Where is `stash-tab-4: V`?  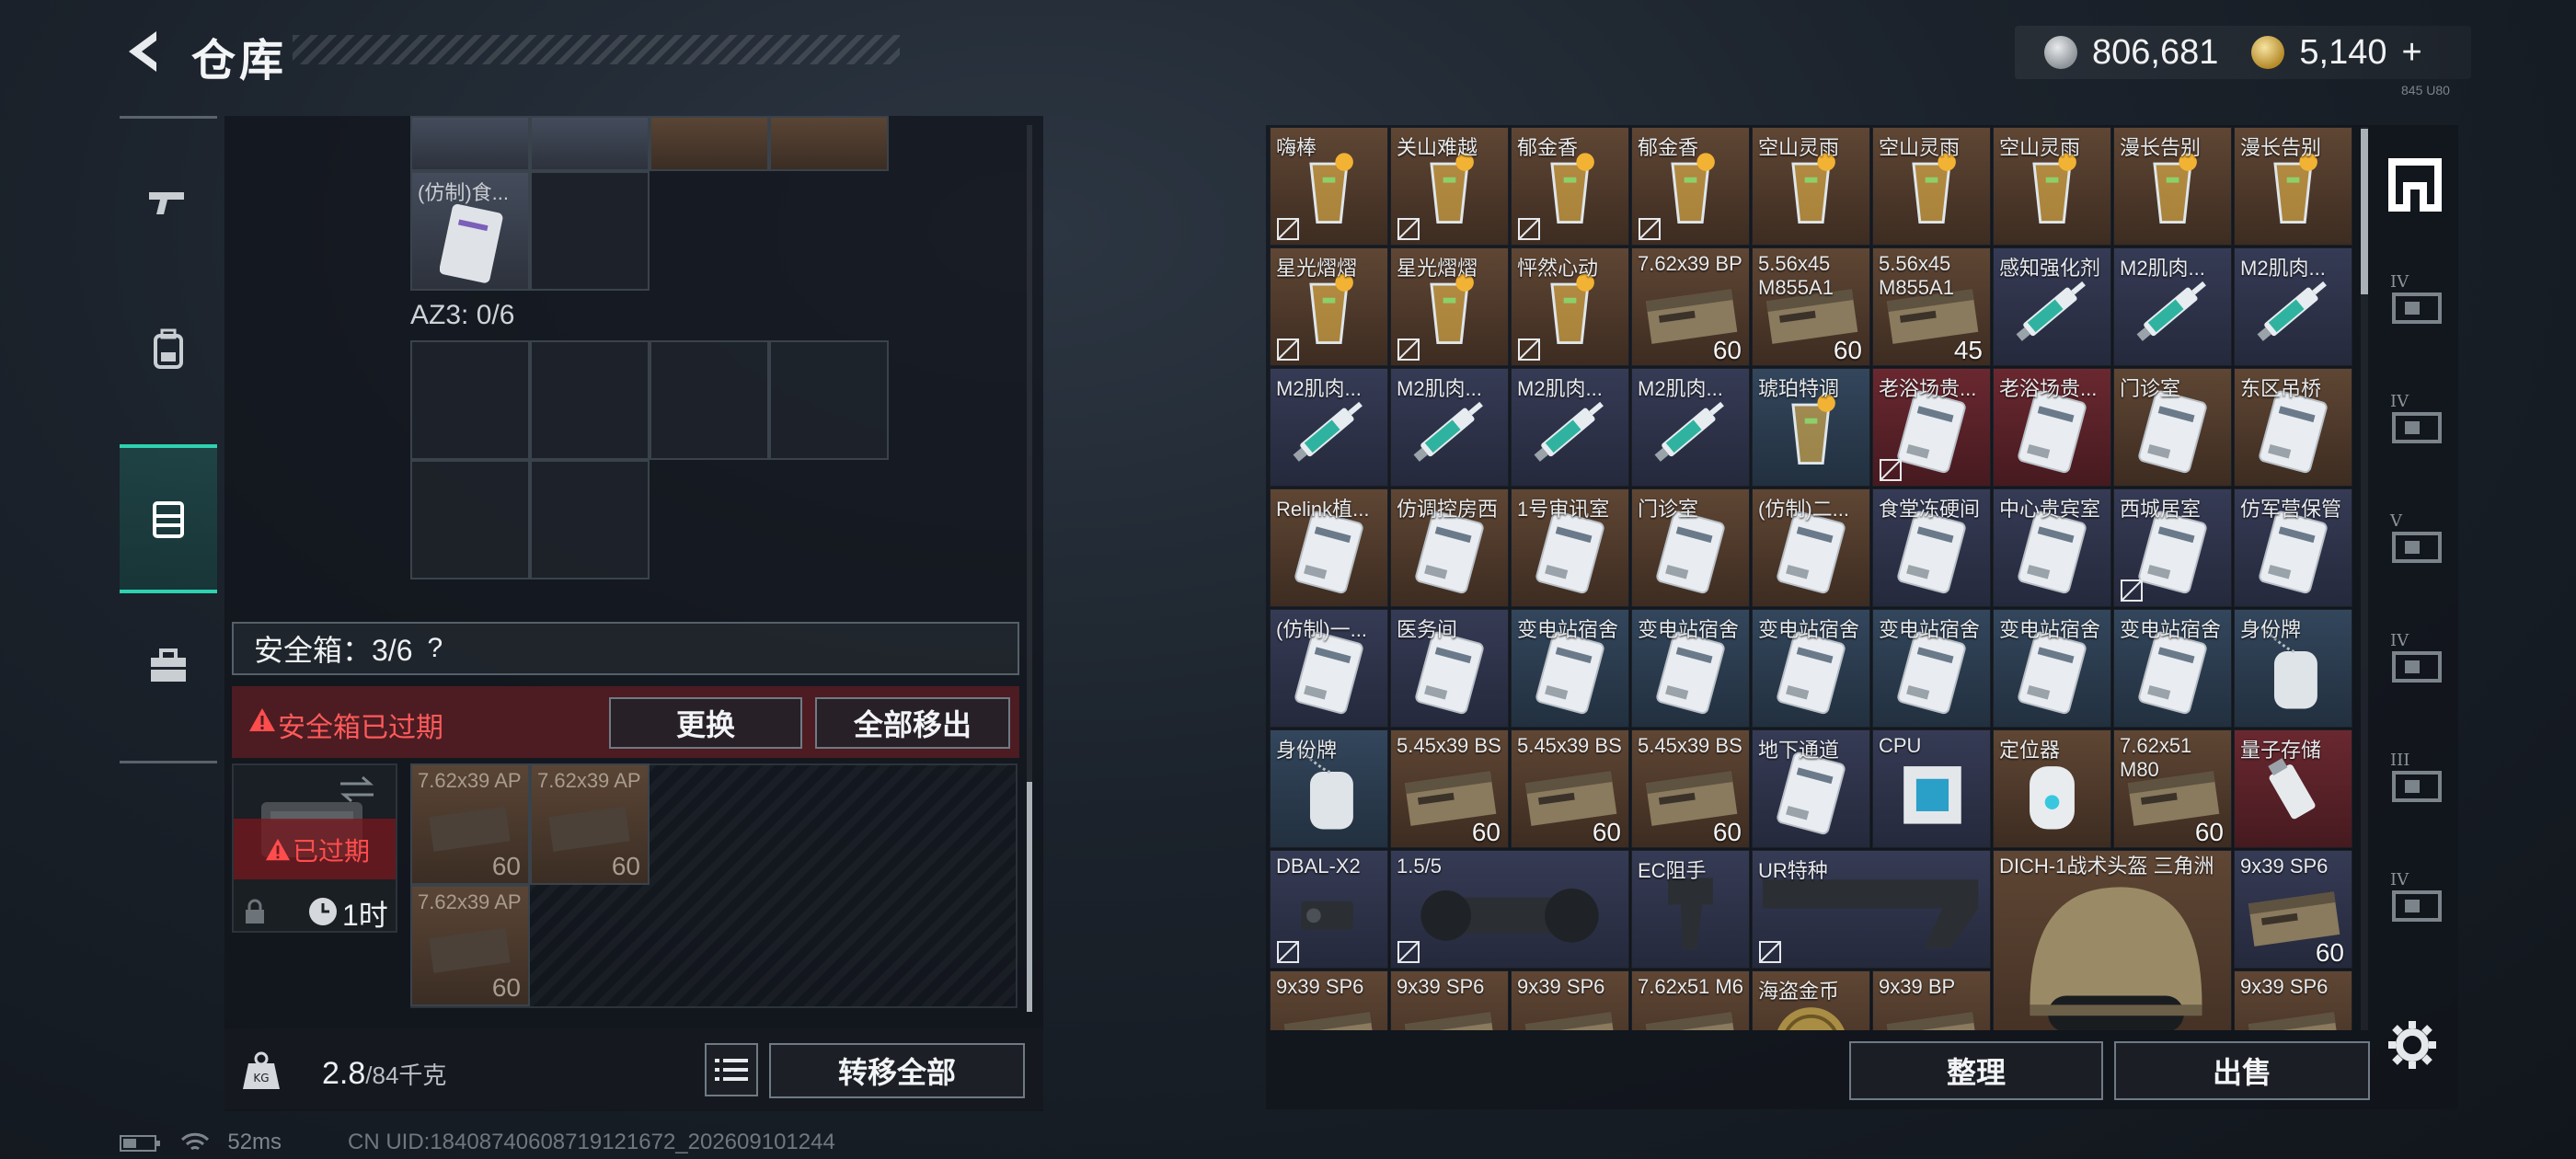
stash-tab-4: V is located at coordinates (2415, 543).